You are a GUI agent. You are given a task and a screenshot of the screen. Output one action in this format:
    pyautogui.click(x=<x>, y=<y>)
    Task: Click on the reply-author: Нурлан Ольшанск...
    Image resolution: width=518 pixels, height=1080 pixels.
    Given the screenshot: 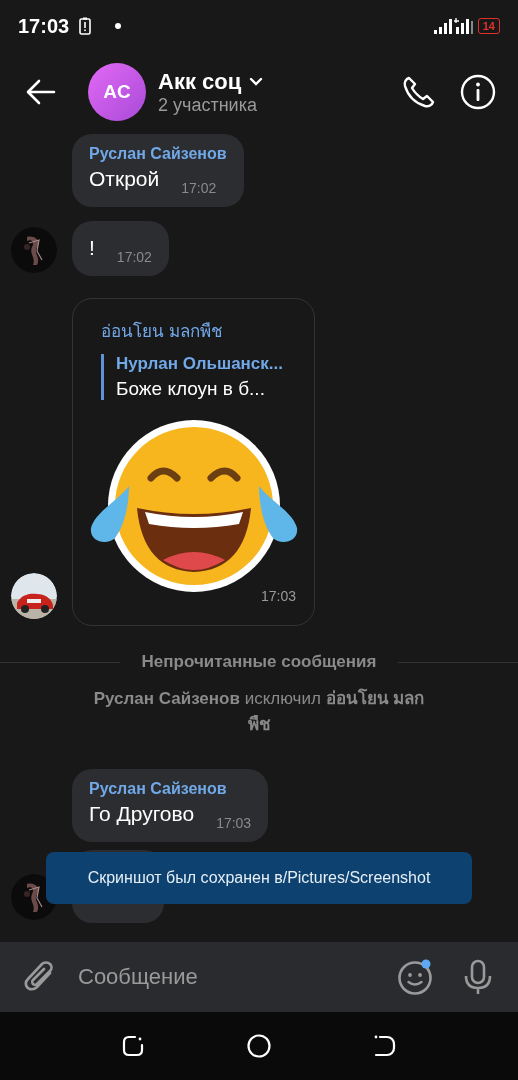 What is the action you would take?
    pyautogui.click(x=200, y=364)
    